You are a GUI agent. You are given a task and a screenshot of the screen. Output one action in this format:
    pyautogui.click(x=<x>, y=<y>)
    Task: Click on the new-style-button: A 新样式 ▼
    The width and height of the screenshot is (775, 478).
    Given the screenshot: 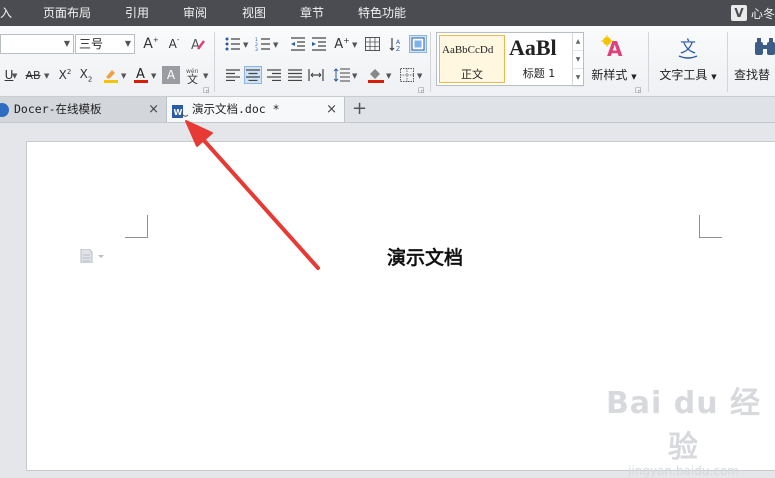 What is the action you would take?
    pyautogui.click(x=614, y=57)
    